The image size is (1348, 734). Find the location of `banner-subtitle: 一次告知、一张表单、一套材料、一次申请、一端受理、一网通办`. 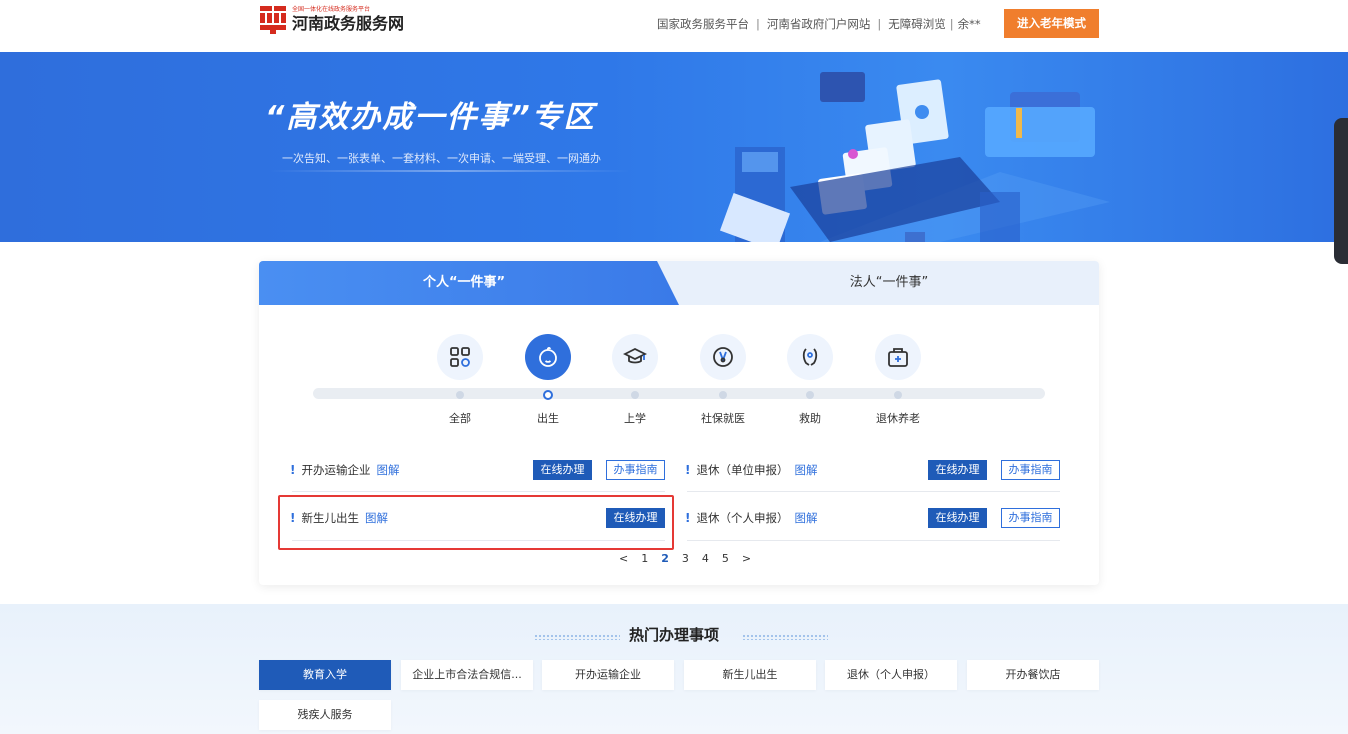

banner-subtitle: 一次告知、一张表单、一套材料、一次申请、一端受理、一网通办 is located at coordinates (441, 158).